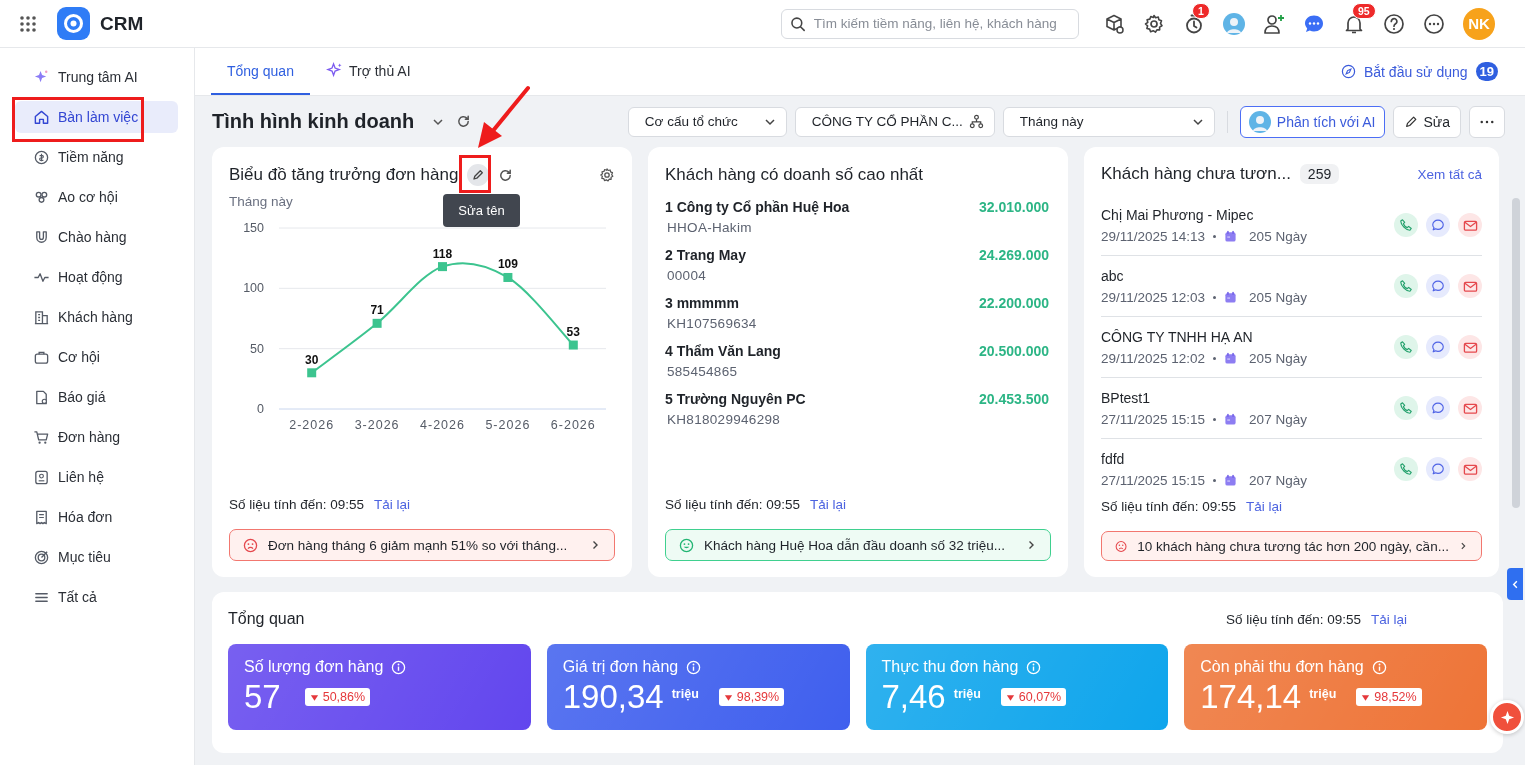  Describe the element at coordinates (712, 323) in the screenshot. I see `customer-code: KH107569634` at that location.